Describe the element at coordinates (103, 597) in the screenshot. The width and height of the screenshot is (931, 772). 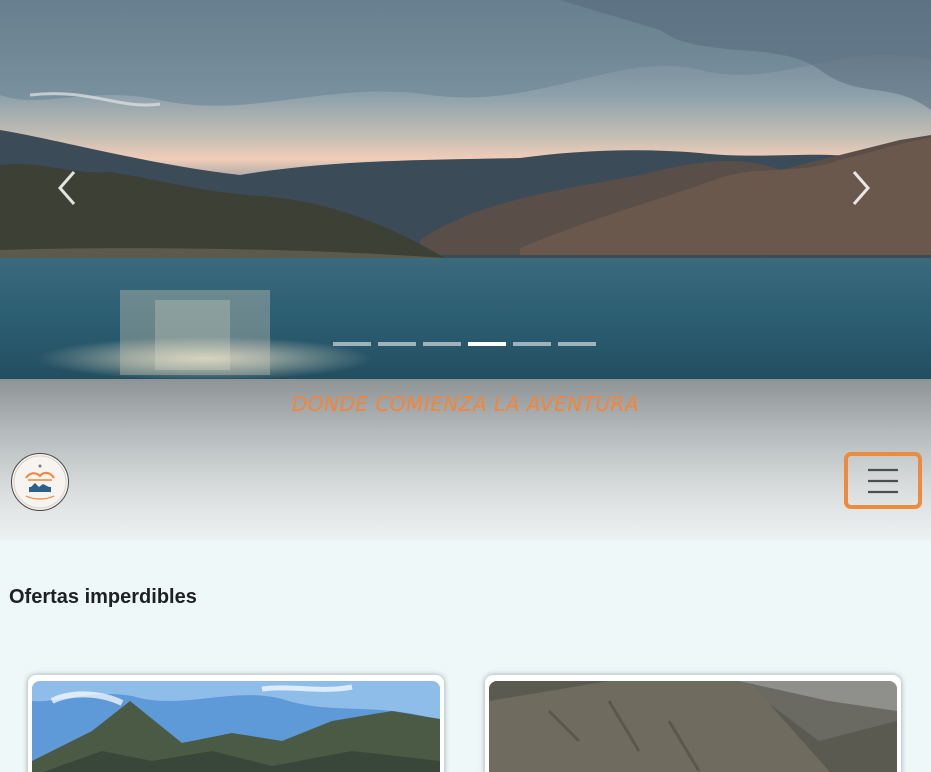
I see `offers-section-title: Ofertas imperdibles` at that location.